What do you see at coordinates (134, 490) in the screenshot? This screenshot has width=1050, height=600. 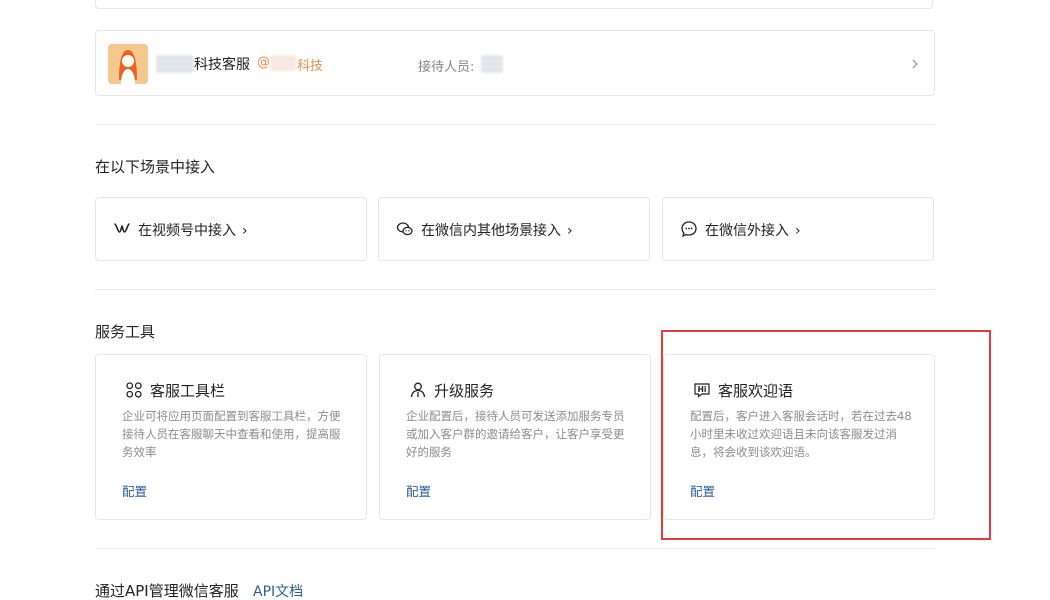 I see `toolbar-config-link: 配置` at bounding box center [134, 490].